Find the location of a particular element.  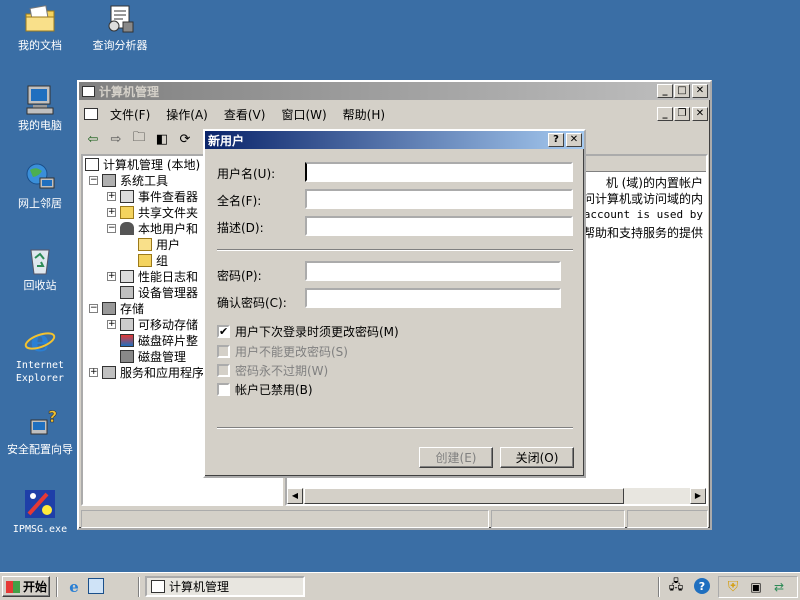

tree-item: 磁盘管理 is located at coordinates (153, 356).